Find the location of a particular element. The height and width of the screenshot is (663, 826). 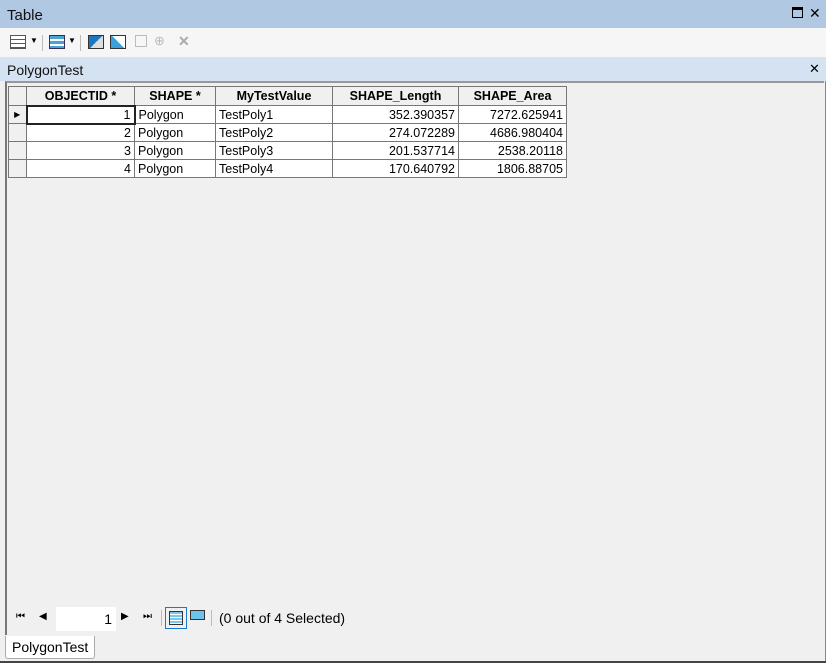

cell-mytestvalue: TestPoly1 is located at coordinates (274, 114).